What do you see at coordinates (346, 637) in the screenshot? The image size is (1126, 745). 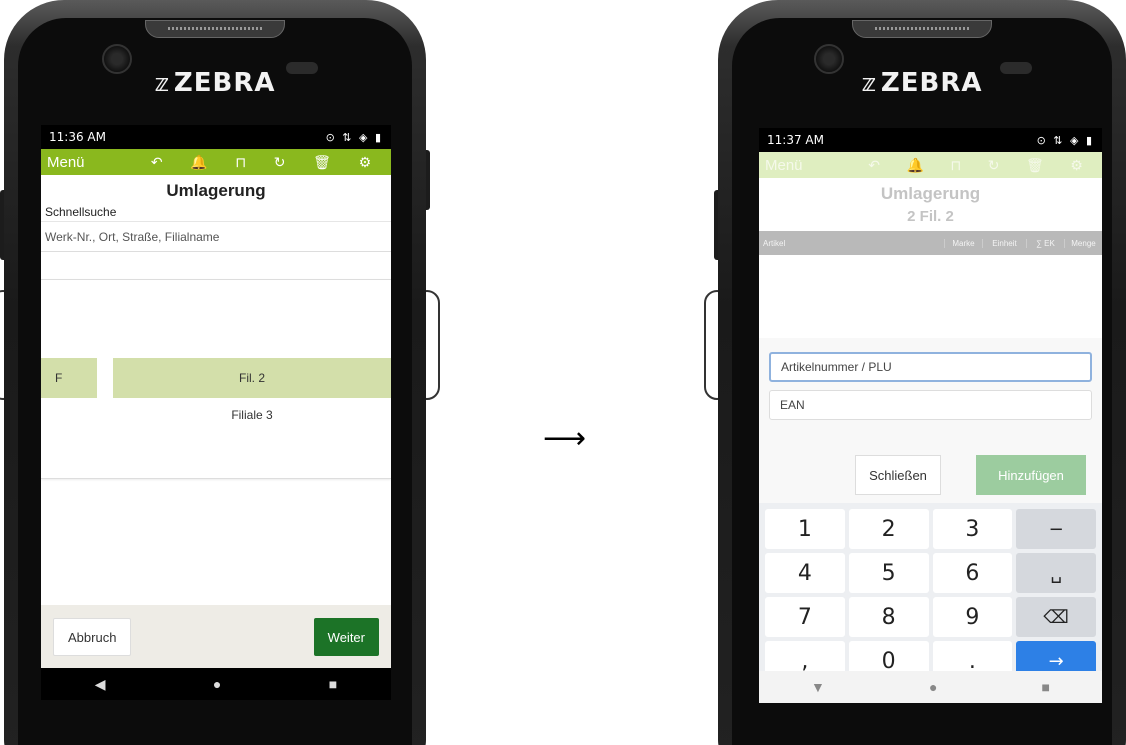 I see `next-button: Weiter` at bounding box center [346, 637].